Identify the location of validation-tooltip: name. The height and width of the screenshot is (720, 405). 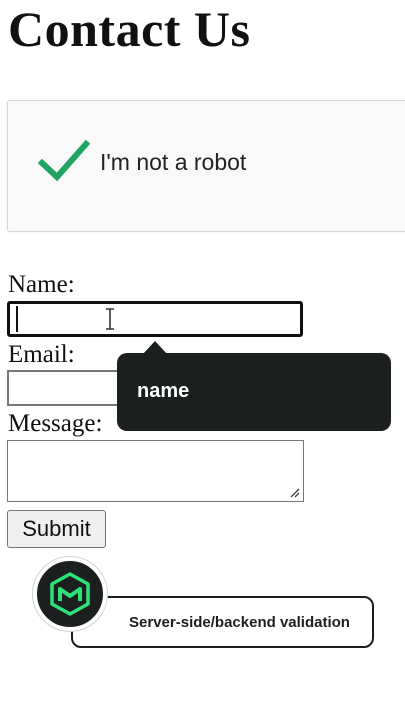
(254, 386).